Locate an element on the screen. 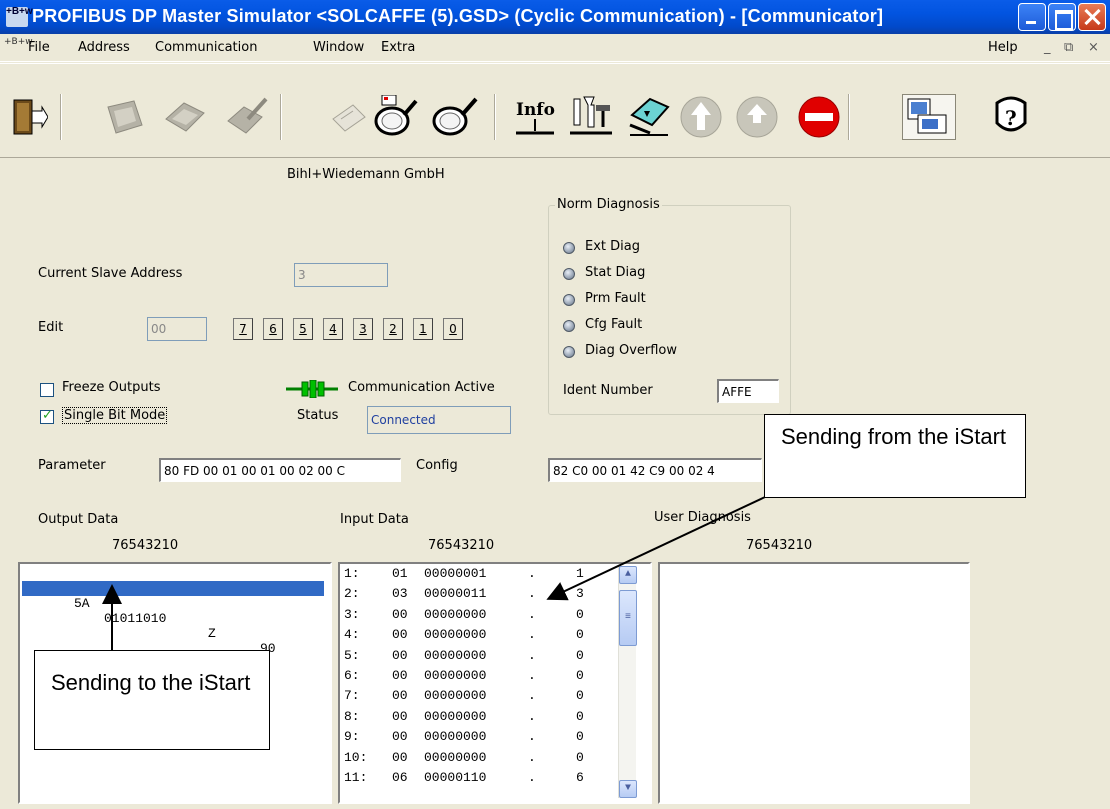 The image size is (1110, 809). menu-window: Window is located at coordinates (338, 47).